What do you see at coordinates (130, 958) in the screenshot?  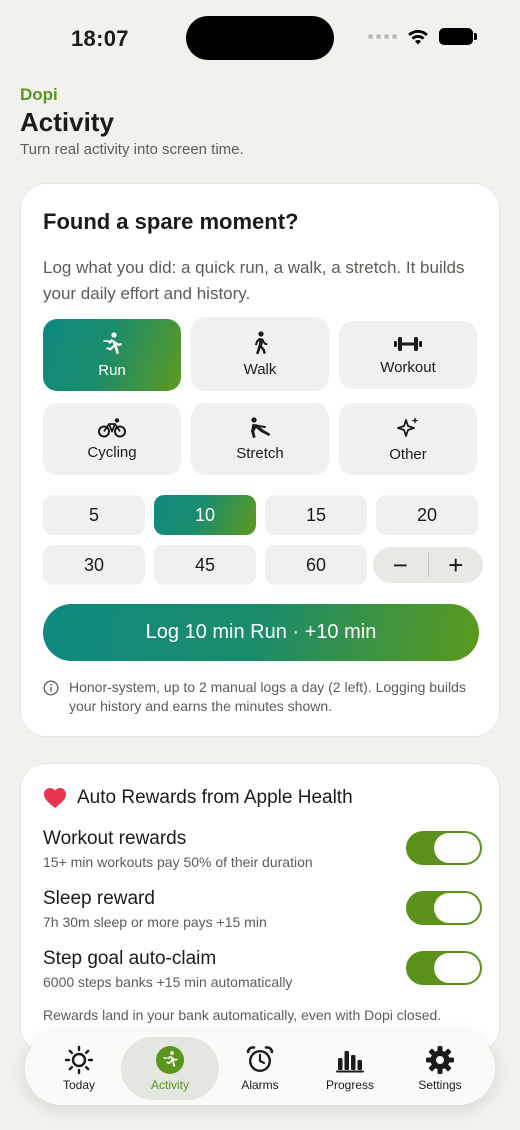 I see `reward-title: Step goal auto-claim` at bounding box center [130, 958].